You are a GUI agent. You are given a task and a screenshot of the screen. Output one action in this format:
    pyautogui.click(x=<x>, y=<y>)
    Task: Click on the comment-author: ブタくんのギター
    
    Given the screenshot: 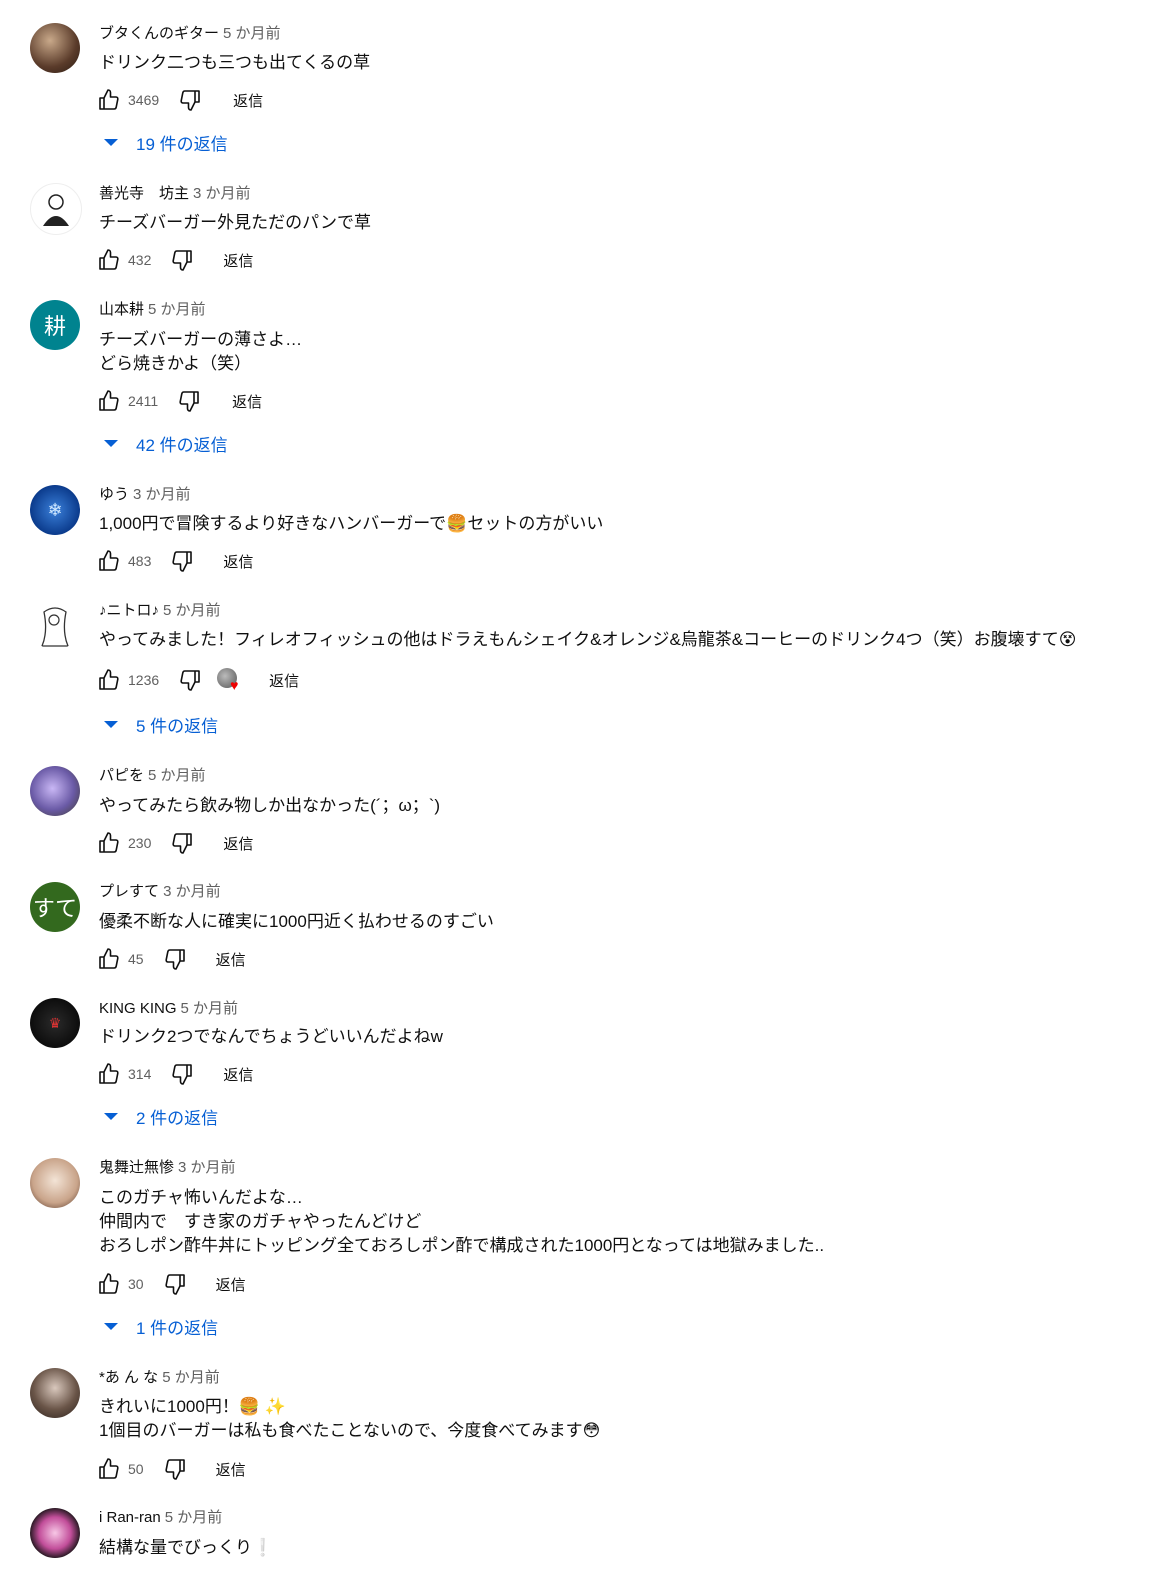 What is the action you would take?
    pyautogui.click(x=159, y=33)
    